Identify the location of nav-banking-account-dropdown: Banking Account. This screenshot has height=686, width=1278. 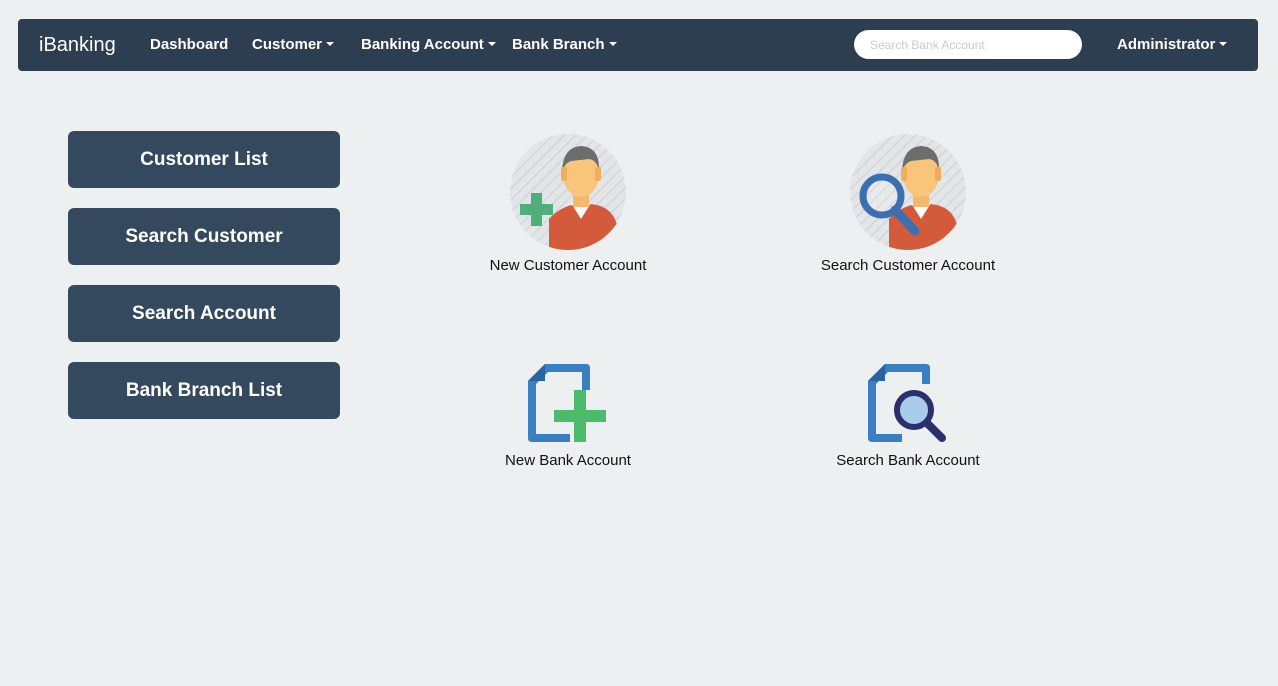
(428, 45).